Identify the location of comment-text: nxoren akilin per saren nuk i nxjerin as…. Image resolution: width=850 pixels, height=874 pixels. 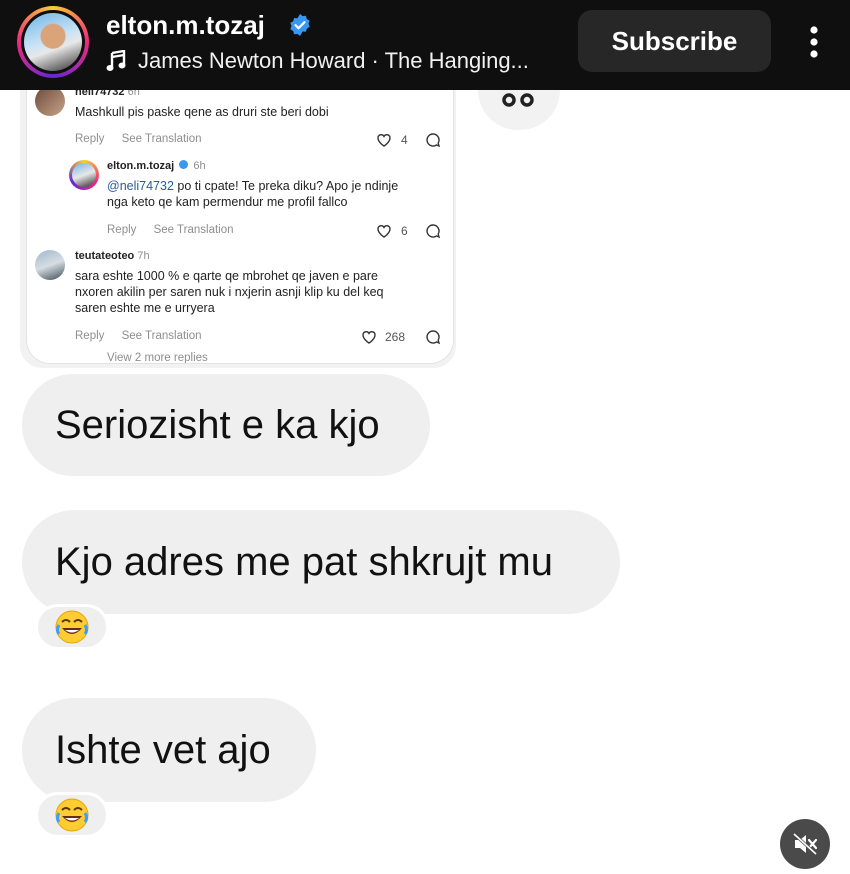
(229, 292).